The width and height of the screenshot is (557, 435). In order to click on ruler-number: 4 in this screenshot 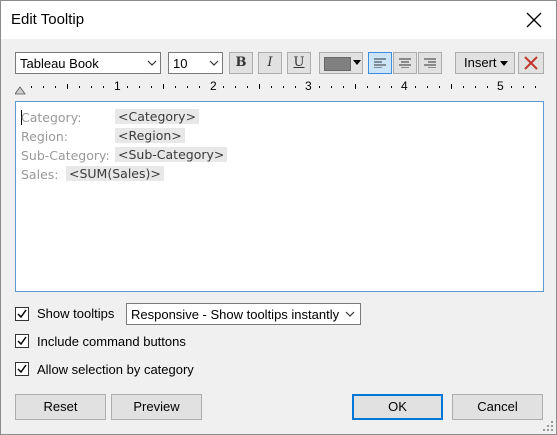, I will do `click(404, 86)`.